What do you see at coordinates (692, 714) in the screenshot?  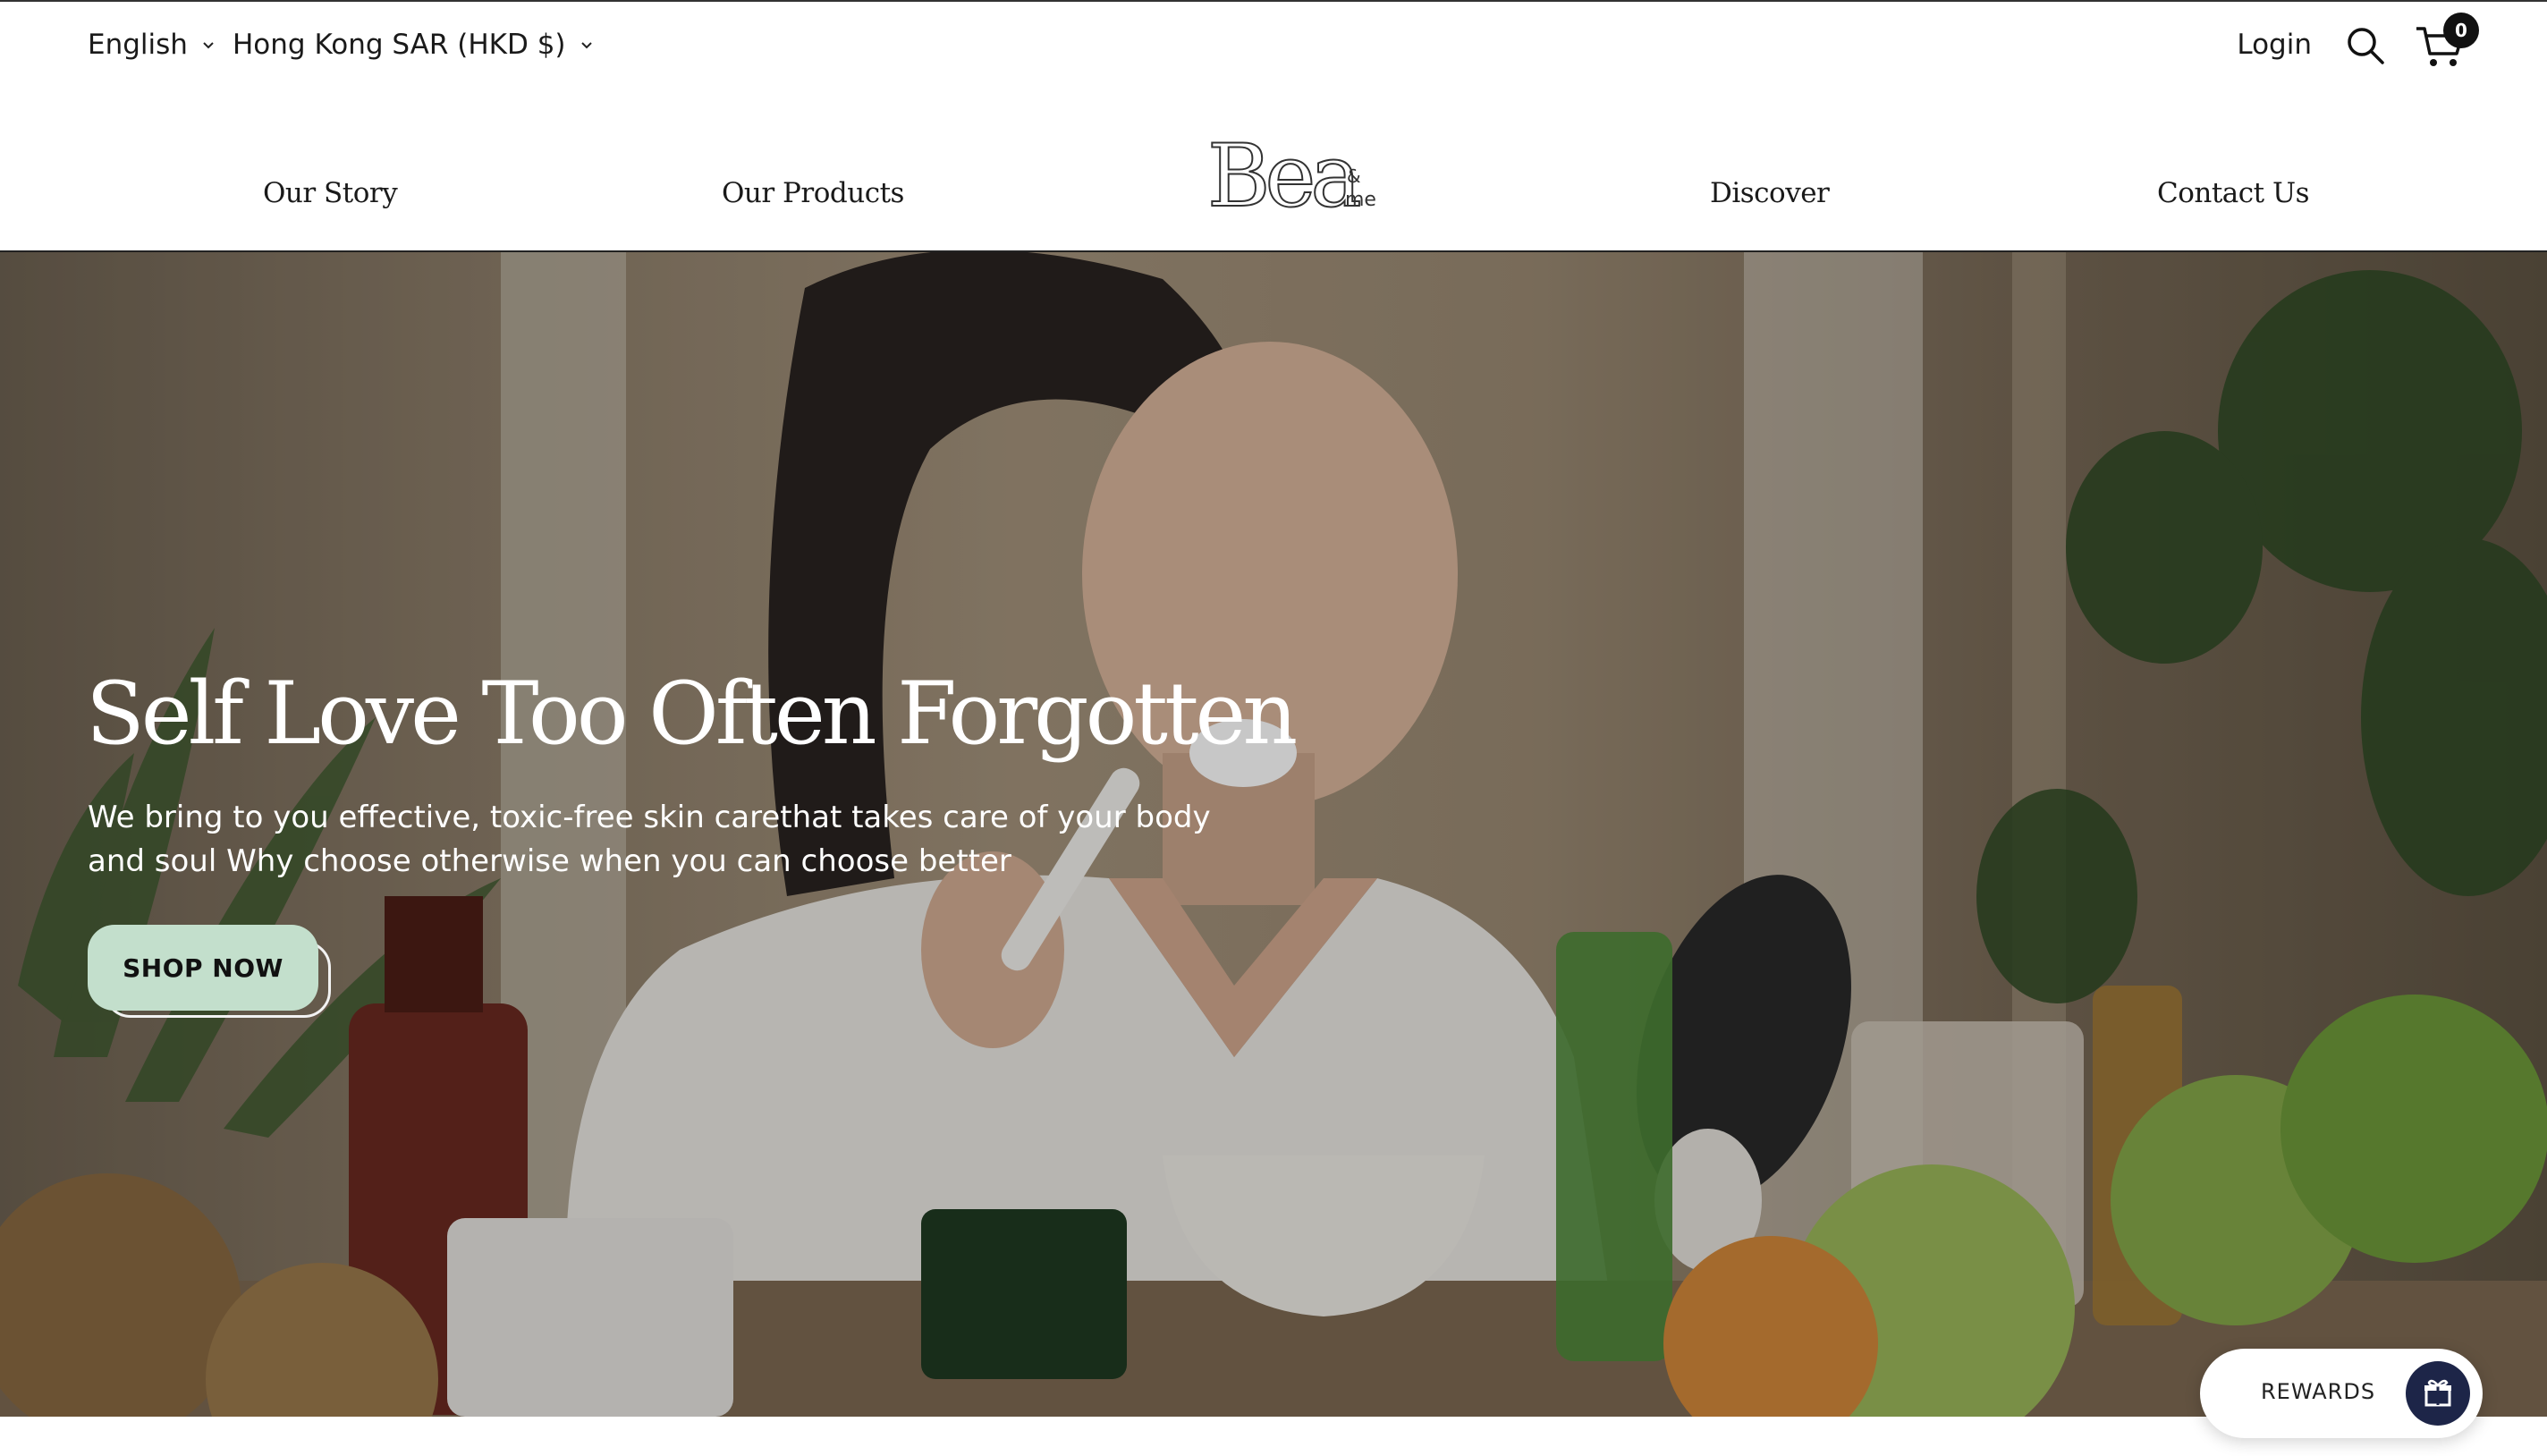 I see `hero-title: Self Love Too Often Forgotten` at bounding box center [692, 714].